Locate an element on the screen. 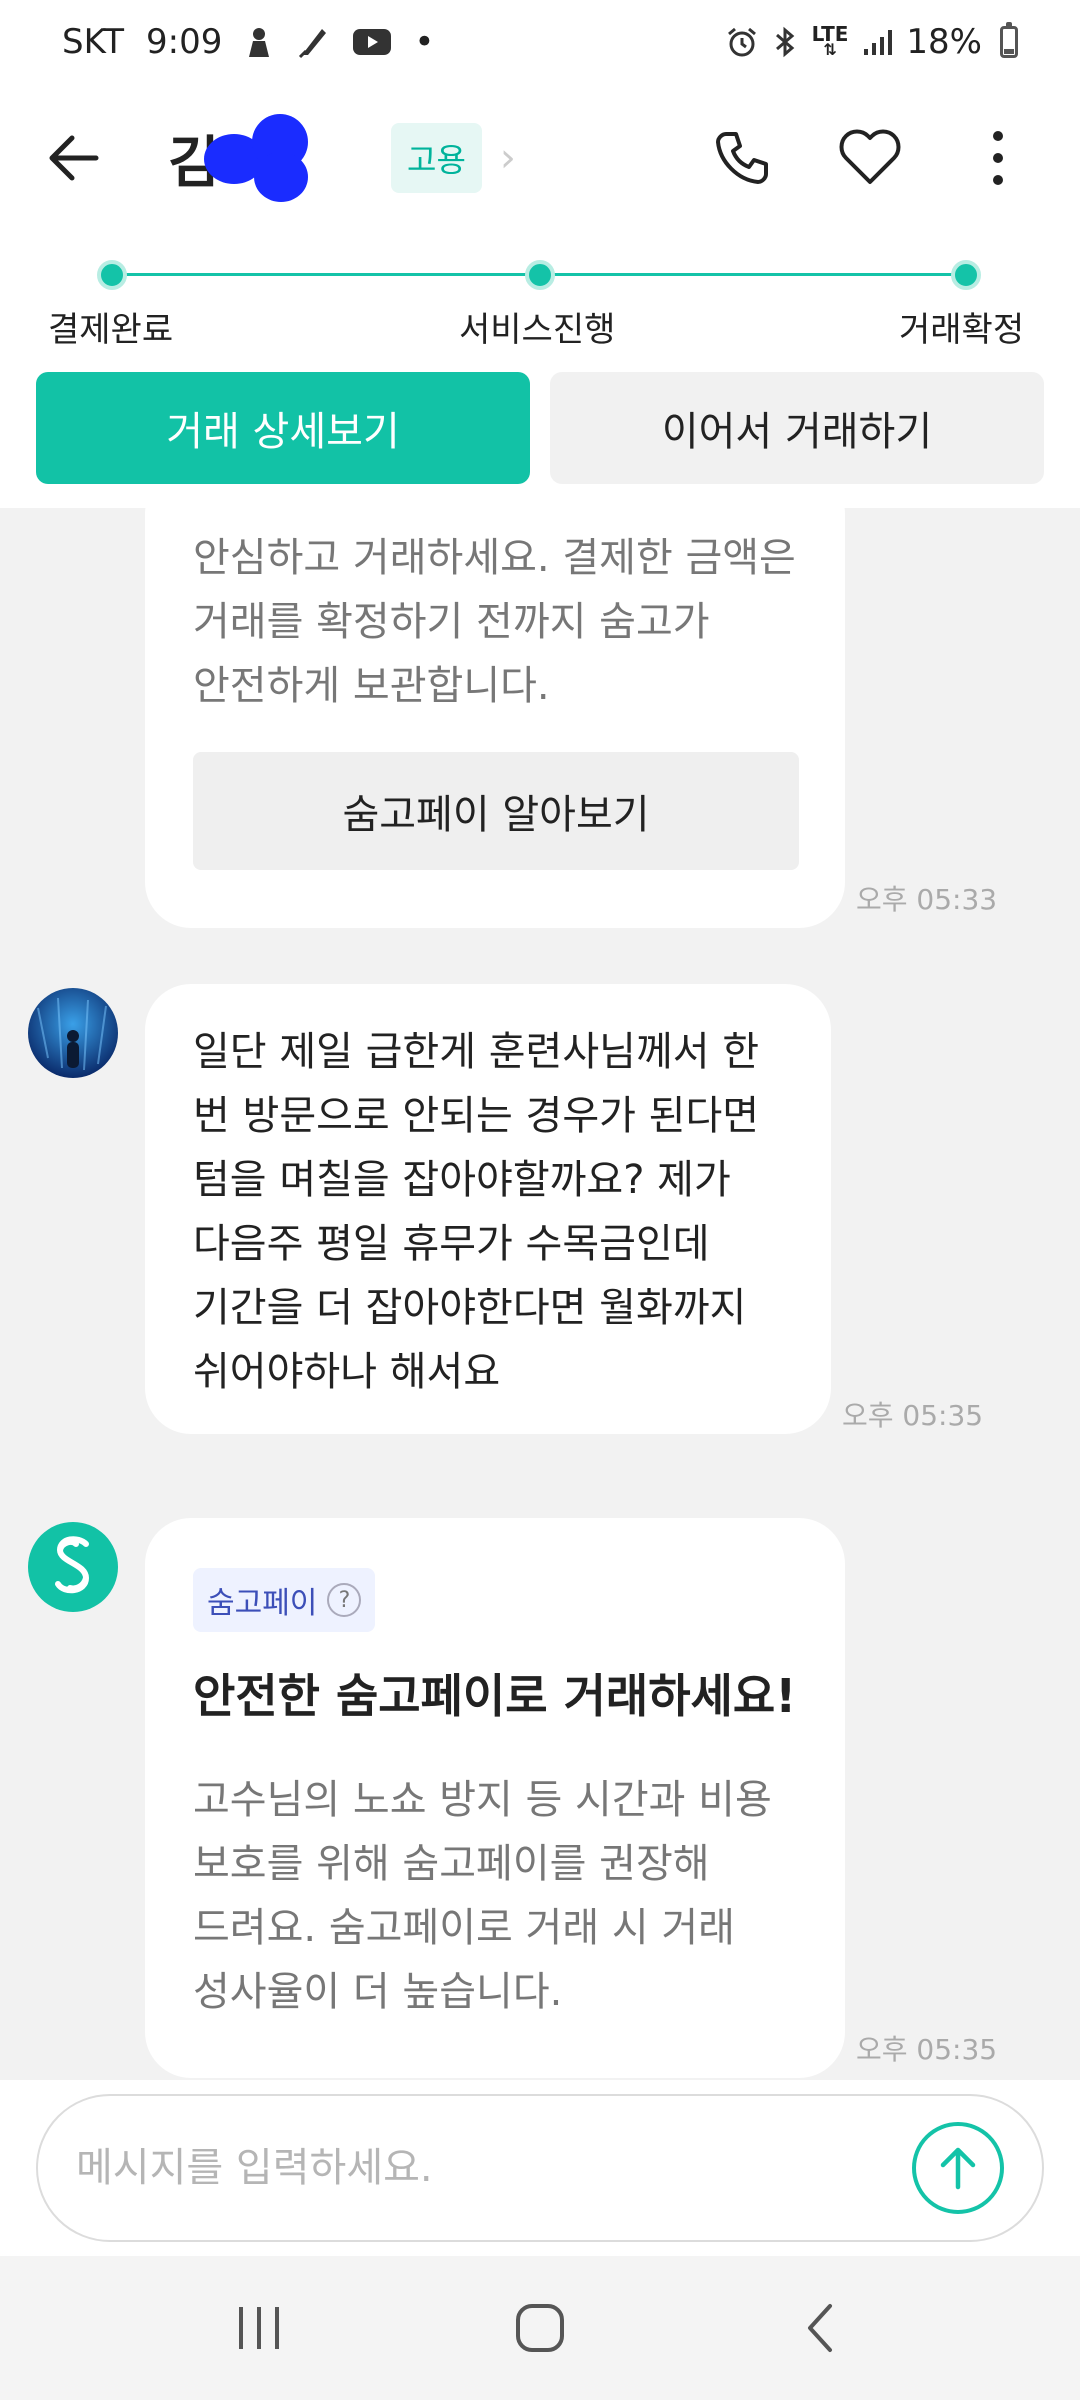 The width and height of the screenshot is (1080, 2400). message-input-bar is located at coordinates (540, 2168).